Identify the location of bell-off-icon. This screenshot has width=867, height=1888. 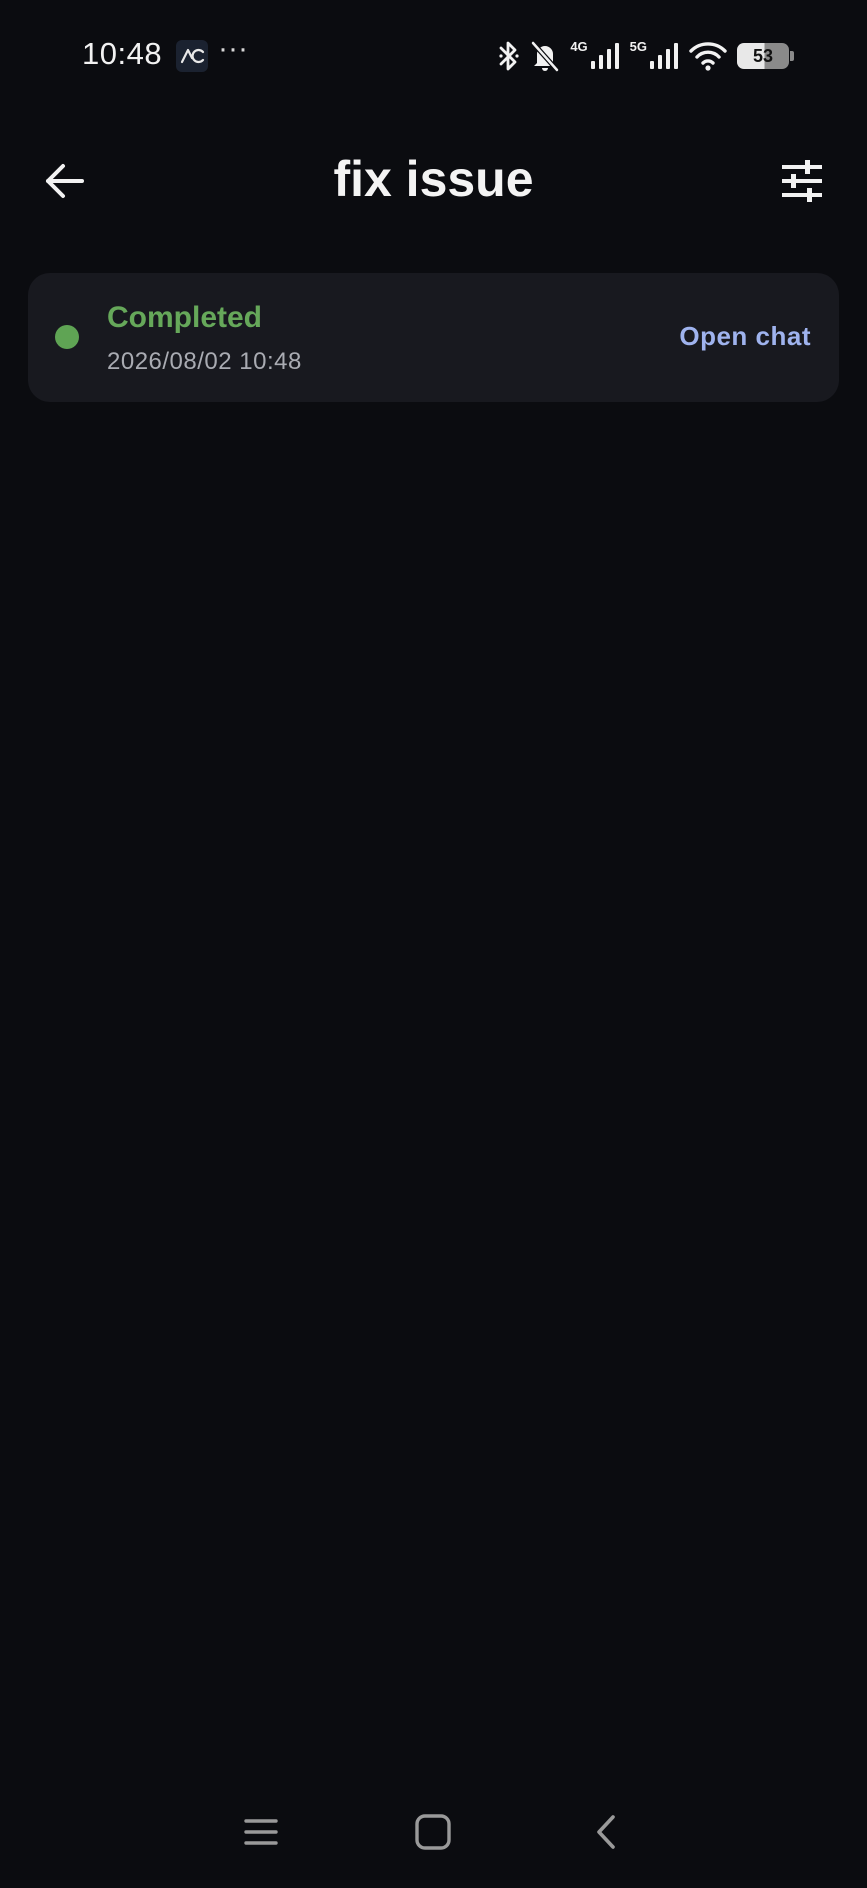
(545, 56).